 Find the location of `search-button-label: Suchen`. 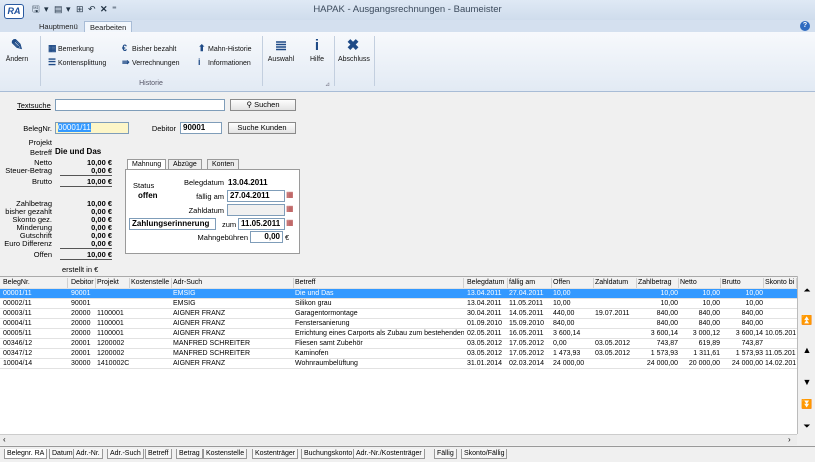

search-button-label: Suchen is located at coordinates (267, 104).